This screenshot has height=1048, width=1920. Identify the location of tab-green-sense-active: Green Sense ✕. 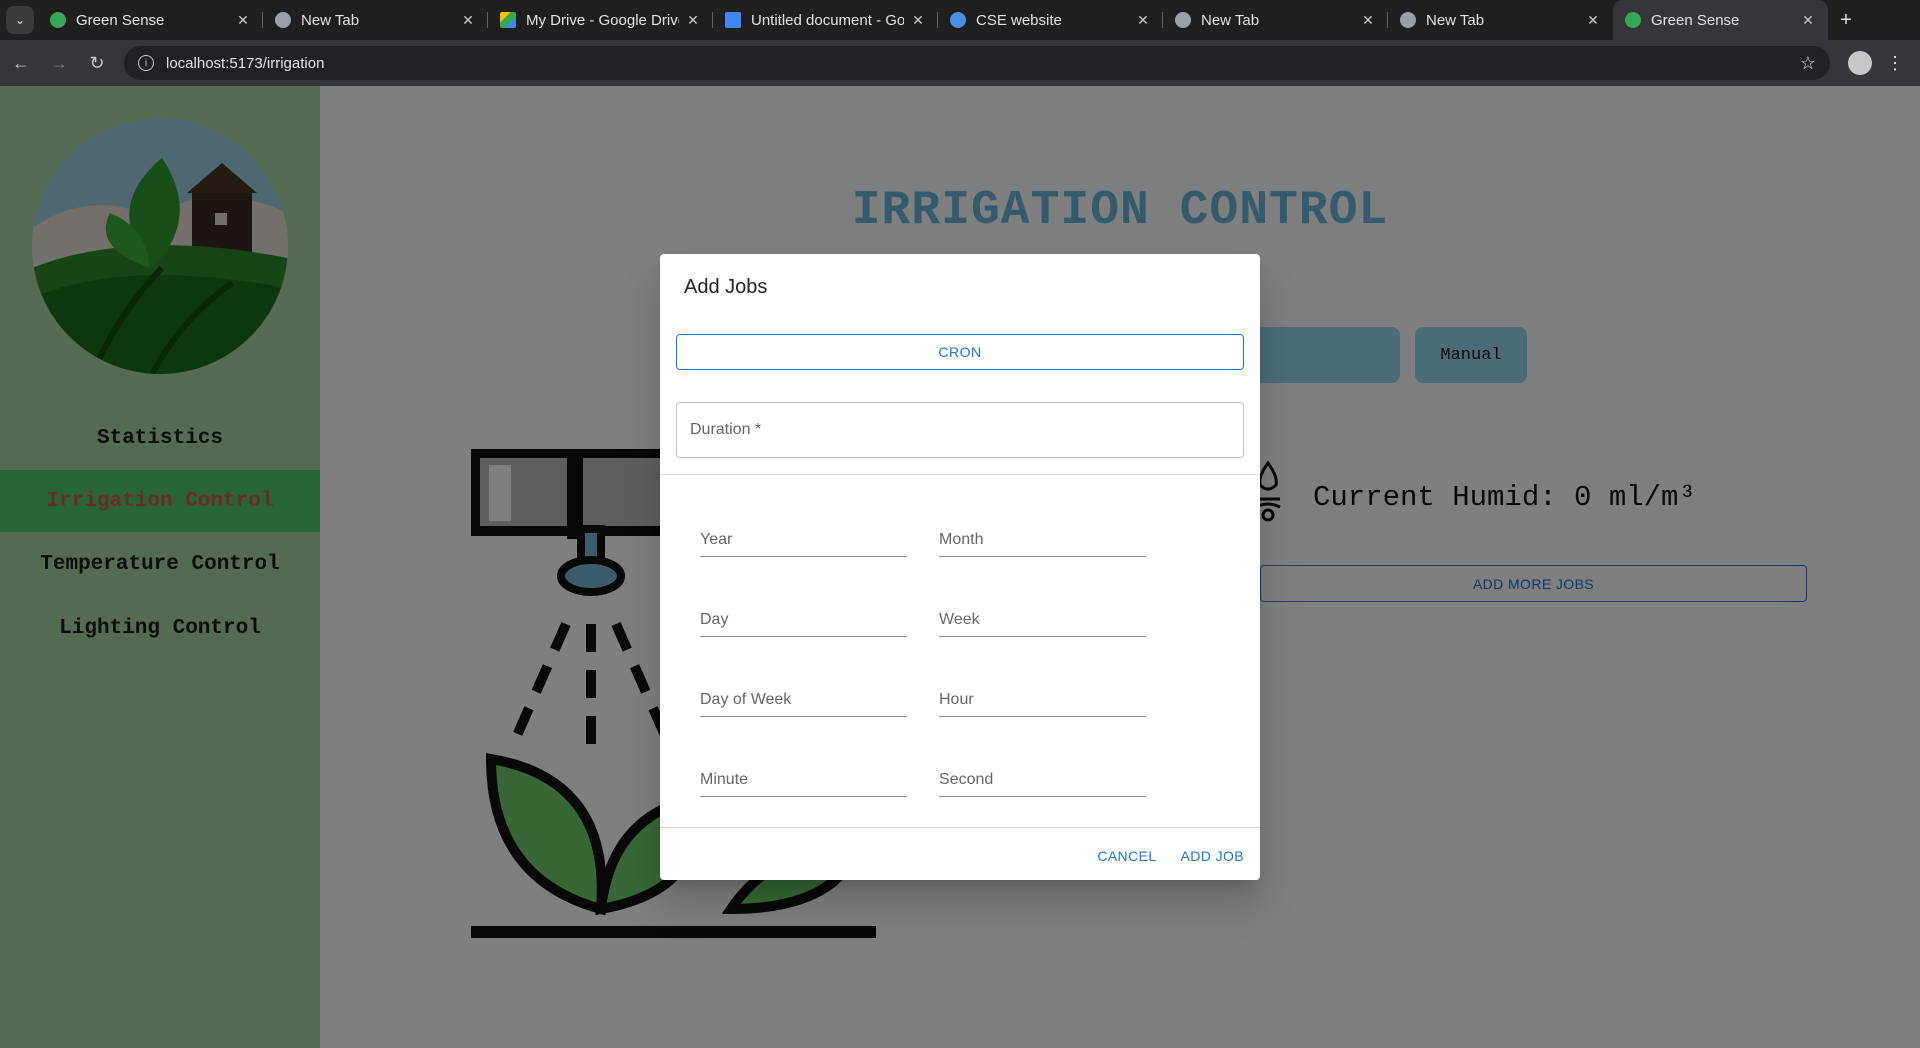
(1720, 20).